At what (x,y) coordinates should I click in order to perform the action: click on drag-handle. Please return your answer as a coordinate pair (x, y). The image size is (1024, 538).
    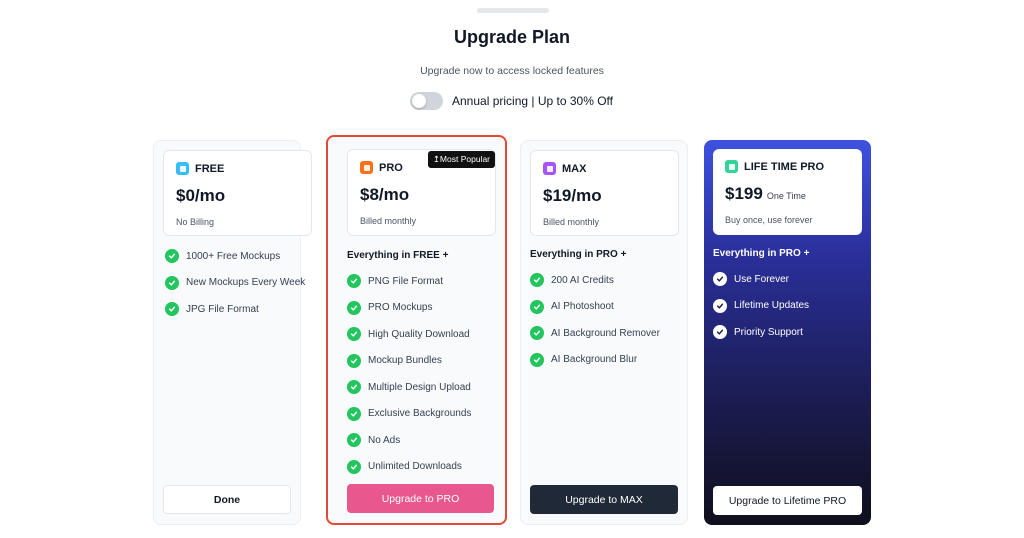
    Looking at the image, I should click on (513, 10).